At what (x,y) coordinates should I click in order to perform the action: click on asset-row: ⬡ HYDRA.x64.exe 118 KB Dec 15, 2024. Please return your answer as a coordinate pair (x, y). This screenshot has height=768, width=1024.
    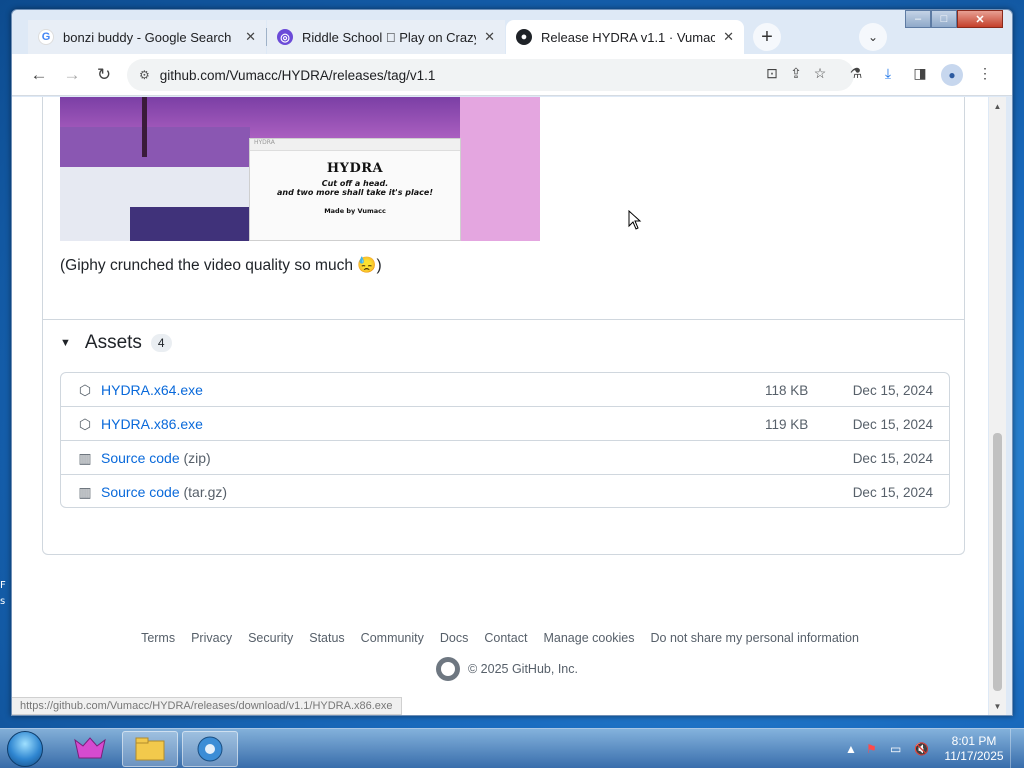
    Looking at the image, I should click on (505, 390).